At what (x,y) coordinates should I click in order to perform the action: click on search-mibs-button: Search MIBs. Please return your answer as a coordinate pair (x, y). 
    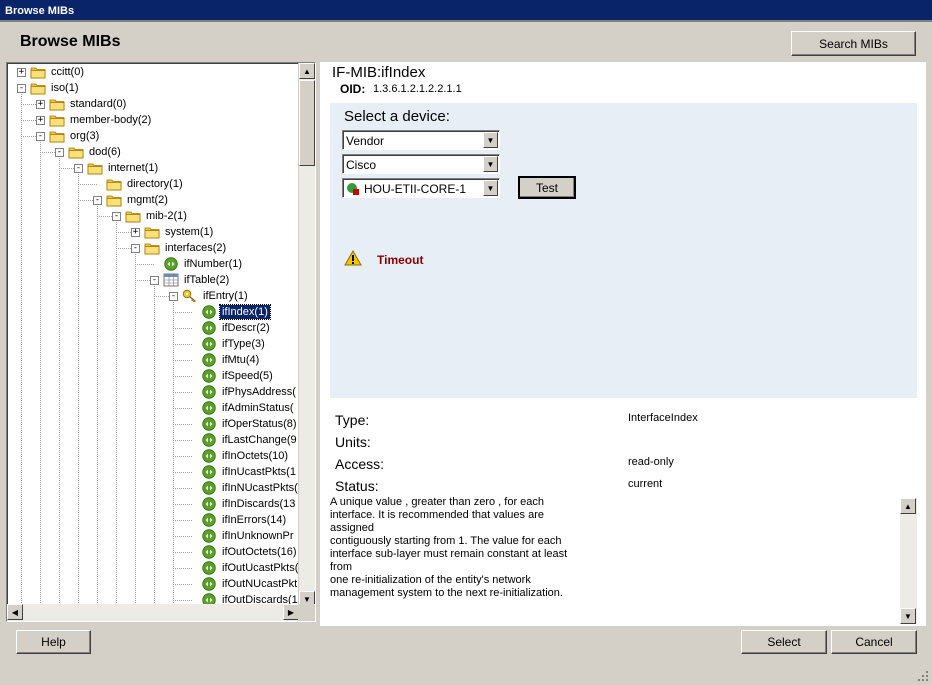
    Looking at the image, I should click on (853, 43).